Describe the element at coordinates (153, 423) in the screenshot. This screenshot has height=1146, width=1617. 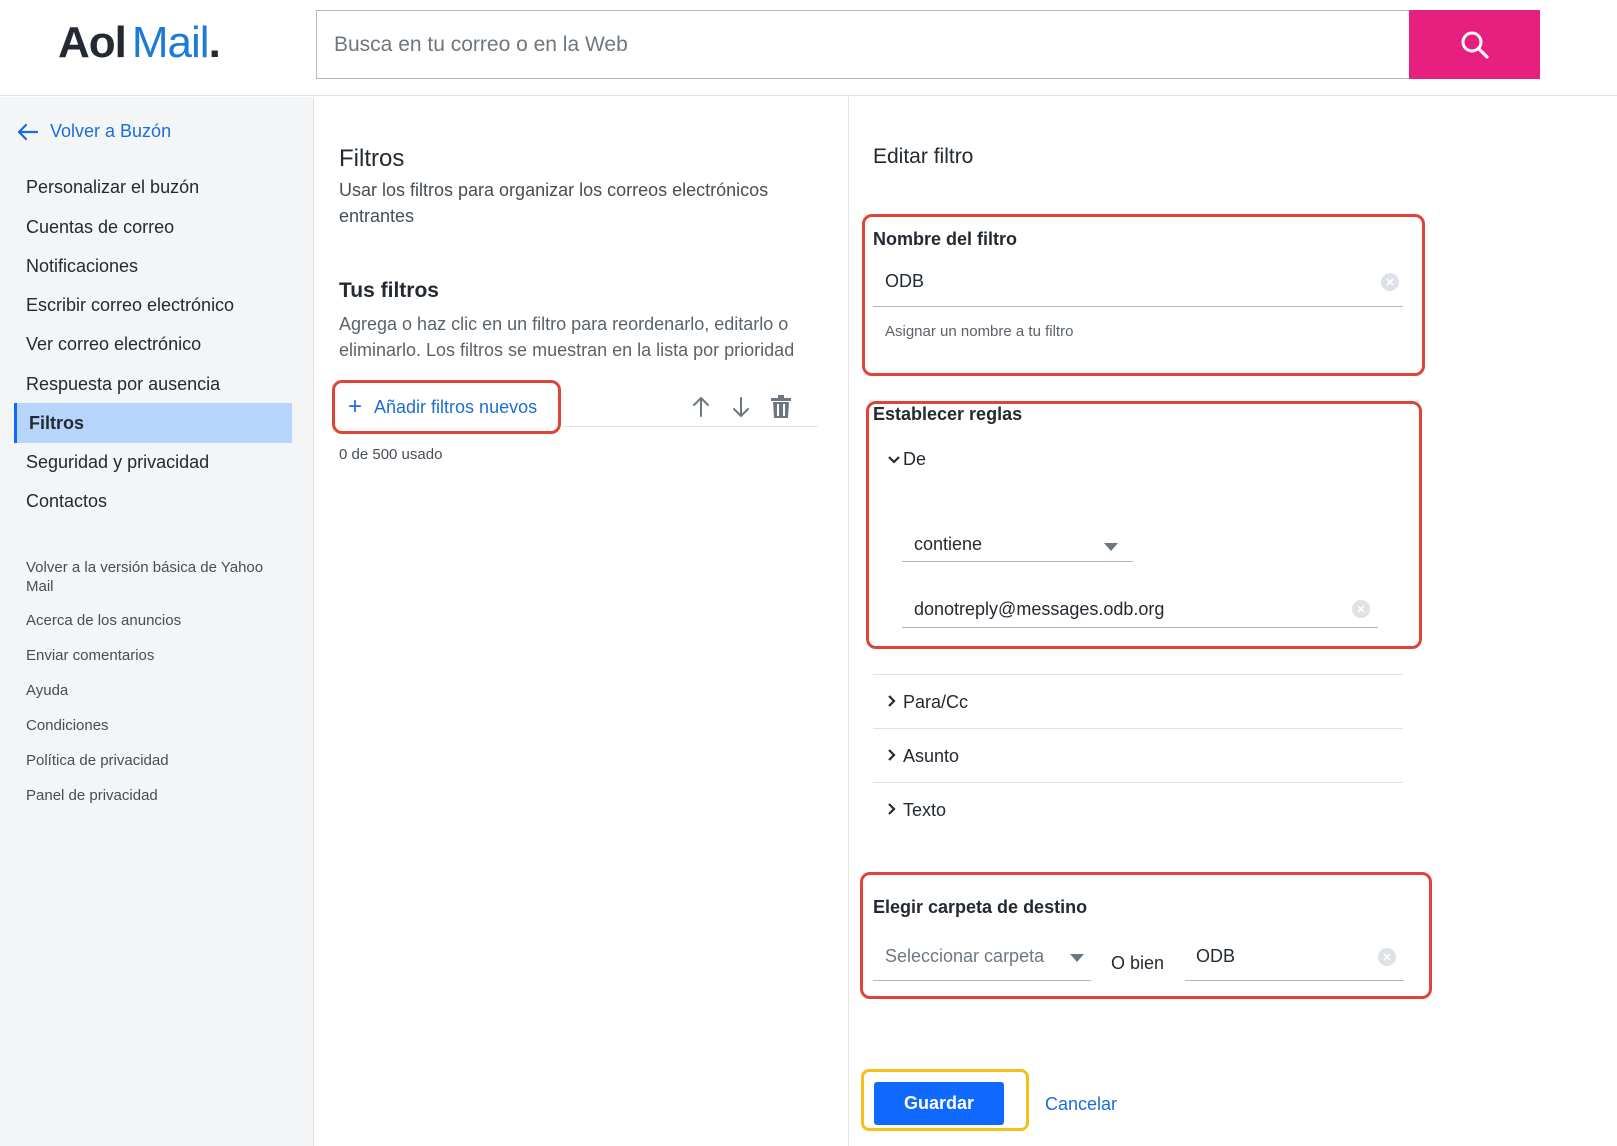
I see `sidebar-item-filtros: Filtros` at that location.